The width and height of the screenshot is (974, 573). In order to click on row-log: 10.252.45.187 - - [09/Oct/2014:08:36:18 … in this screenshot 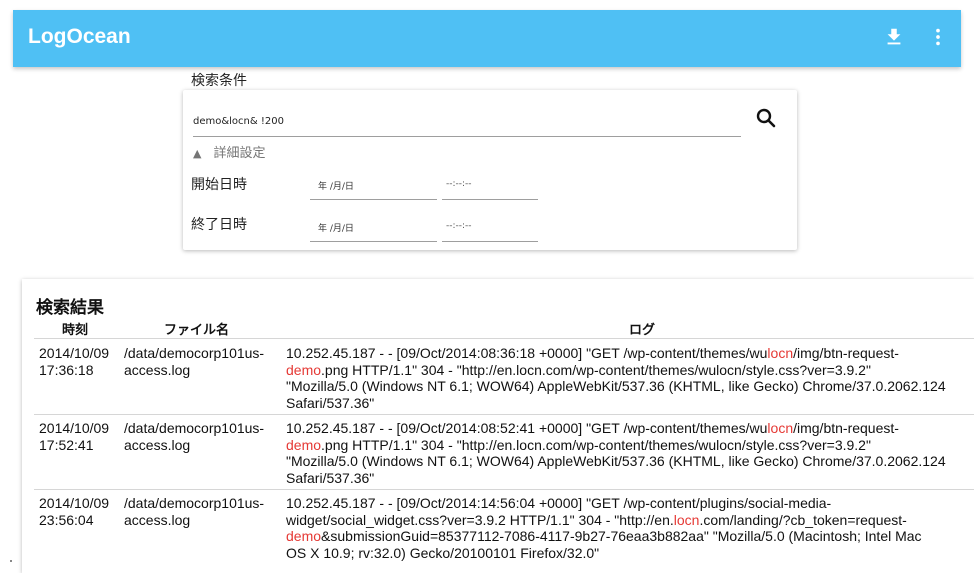, I will do `click(616, 378)`.